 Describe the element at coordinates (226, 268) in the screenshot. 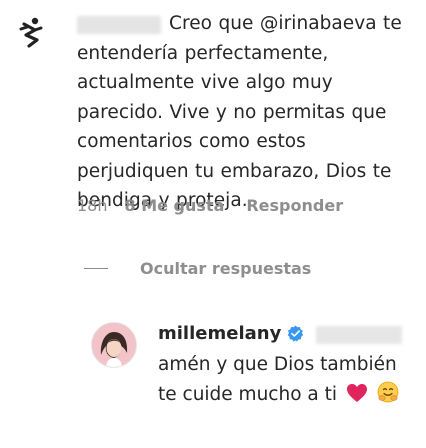

I see `hide-replies-label: Ocultar respuestas` at that location.